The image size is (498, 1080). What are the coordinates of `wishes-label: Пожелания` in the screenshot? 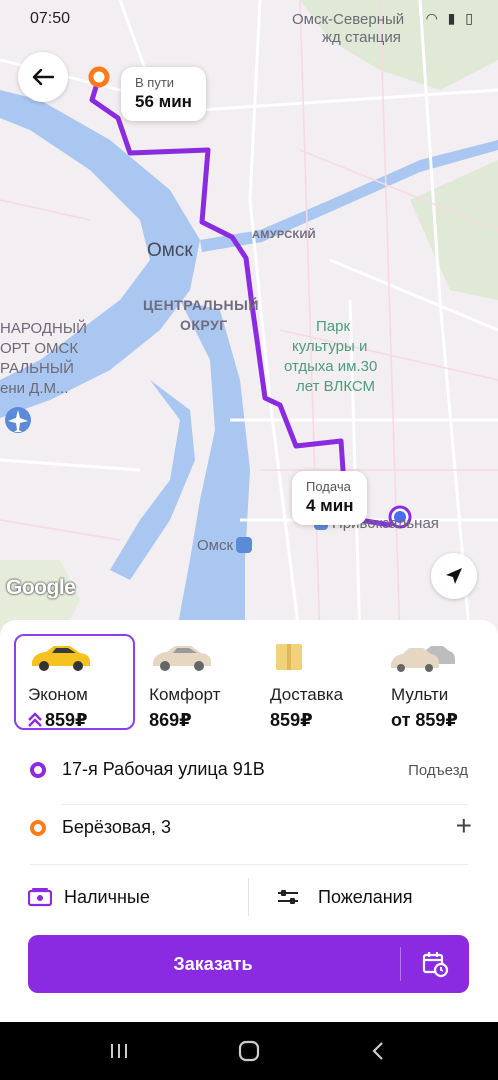 It's located at (365, 896).